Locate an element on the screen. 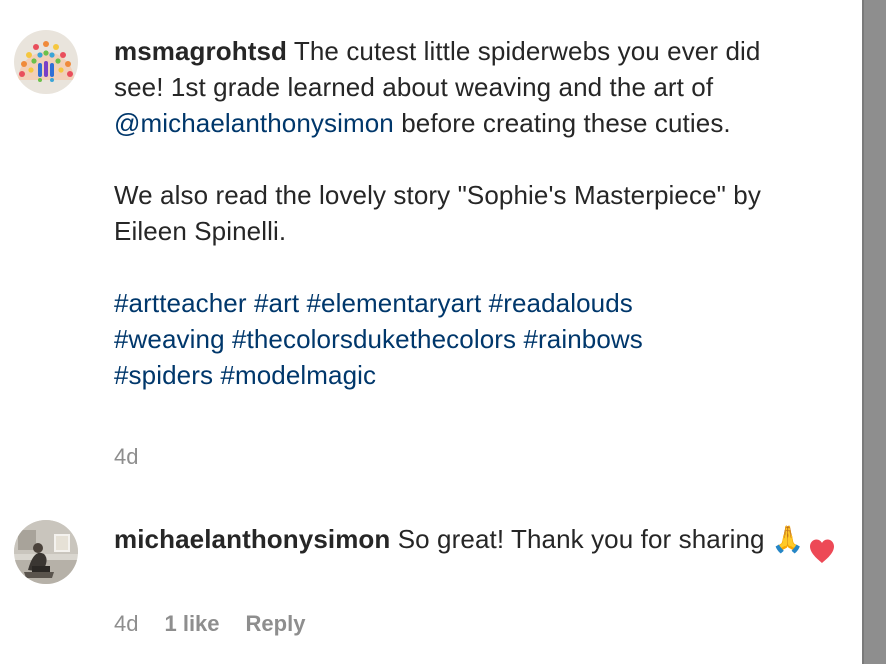 The image size is (886, 664). hashtag-link: #readalouds is located at coordinates (561, 303).